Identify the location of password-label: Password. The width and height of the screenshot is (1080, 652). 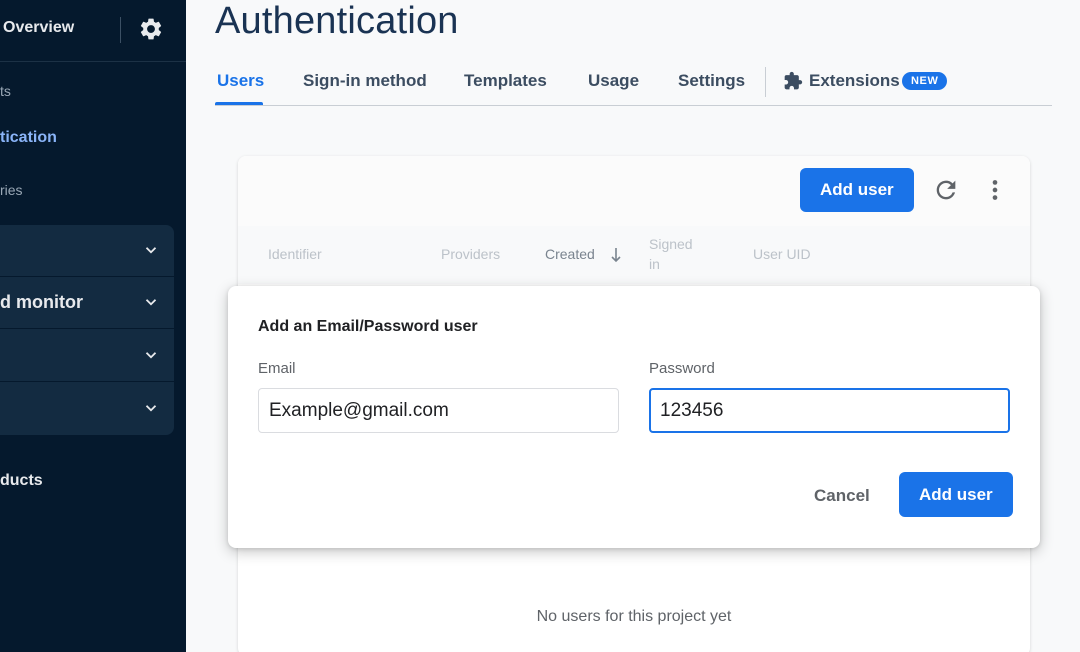
(682, 368).